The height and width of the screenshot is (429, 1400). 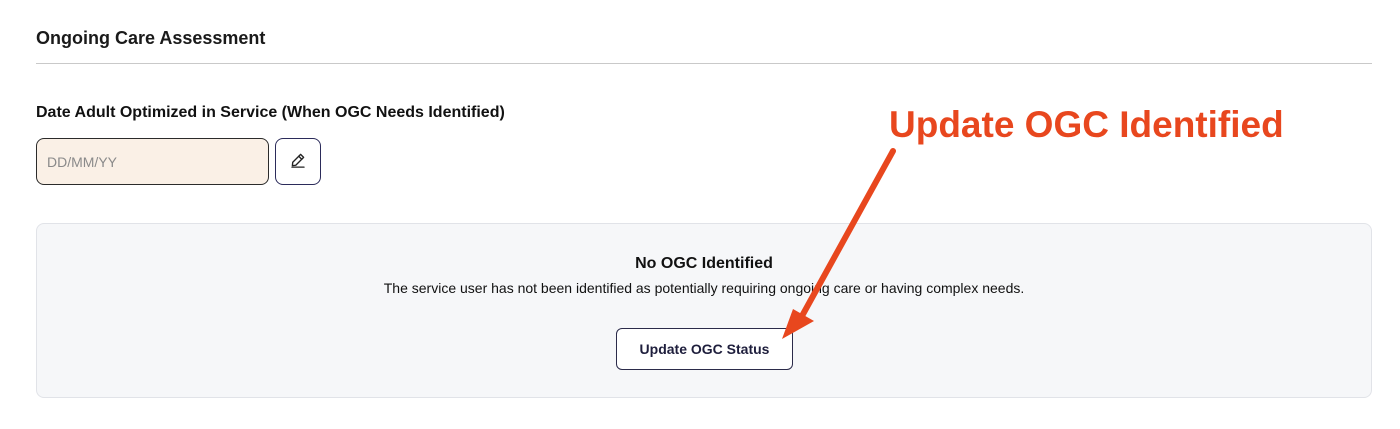 What do you see at coordinates (704, 349) in the screenshot?
I see `update-ogc-status-button: Update OGC Status` at bounding box center [704, 349].